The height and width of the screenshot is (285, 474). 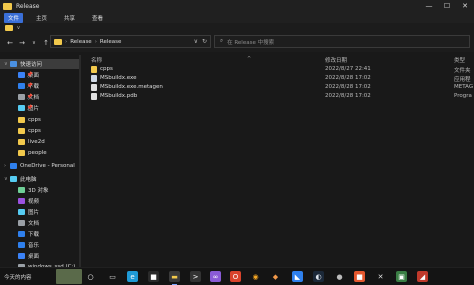 What do you see at coordinates (401, 276) in the screenshot?
I see `app-icon: ▣` at bounding box center [401, 276].